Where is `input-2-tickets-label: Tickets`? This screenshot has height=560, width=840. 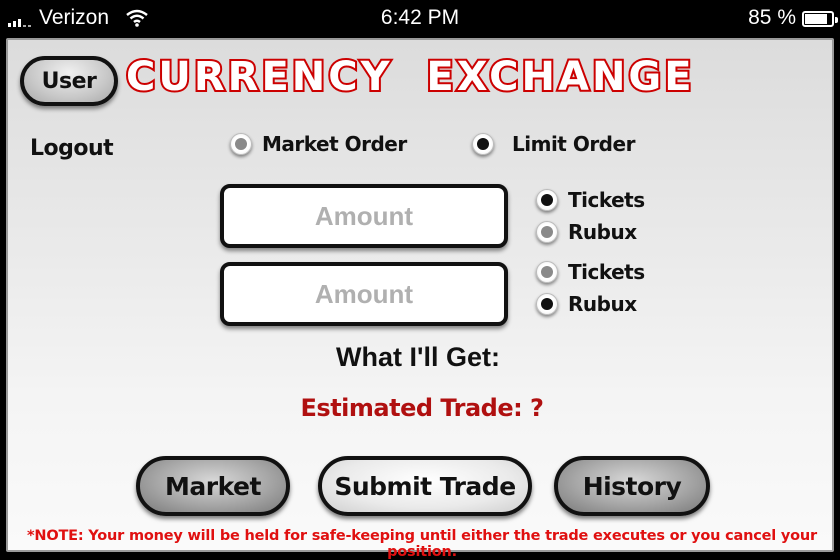
input-2-tickets-label: Tickets is located at coordinates (606, 272).